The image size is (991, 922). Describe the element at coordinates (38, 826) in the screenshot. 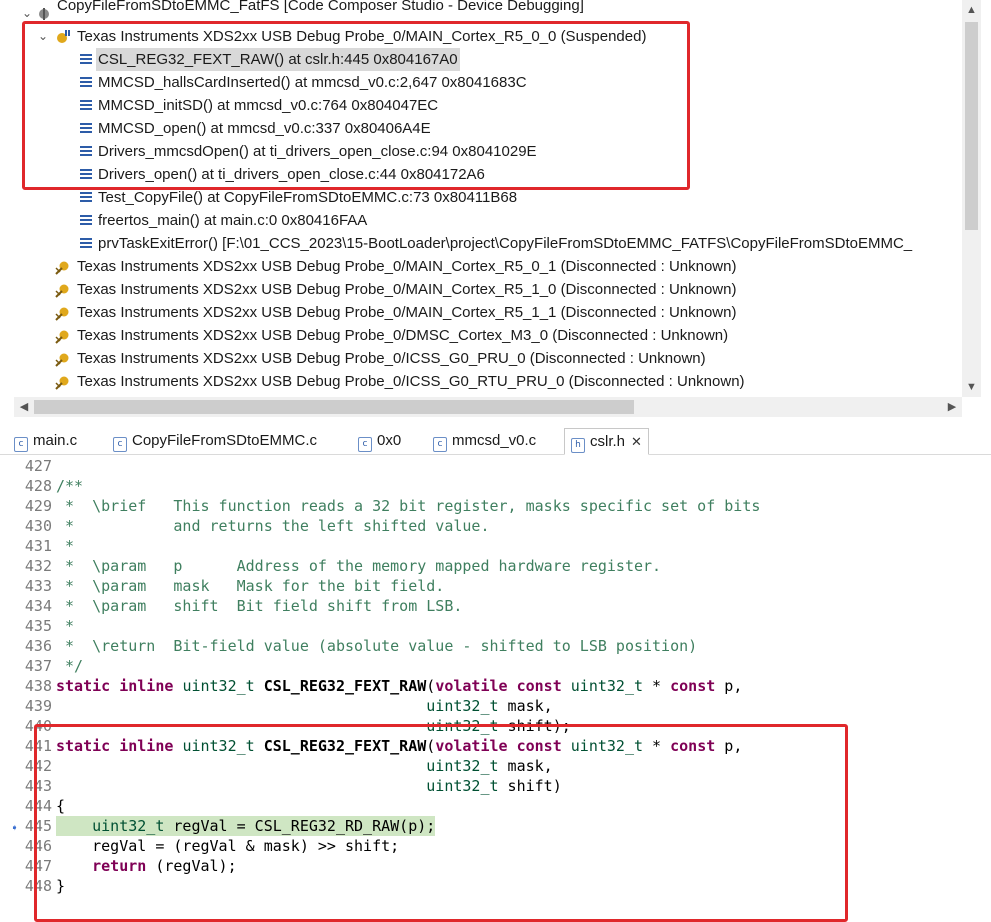

I see `line-number: 445` at that location.